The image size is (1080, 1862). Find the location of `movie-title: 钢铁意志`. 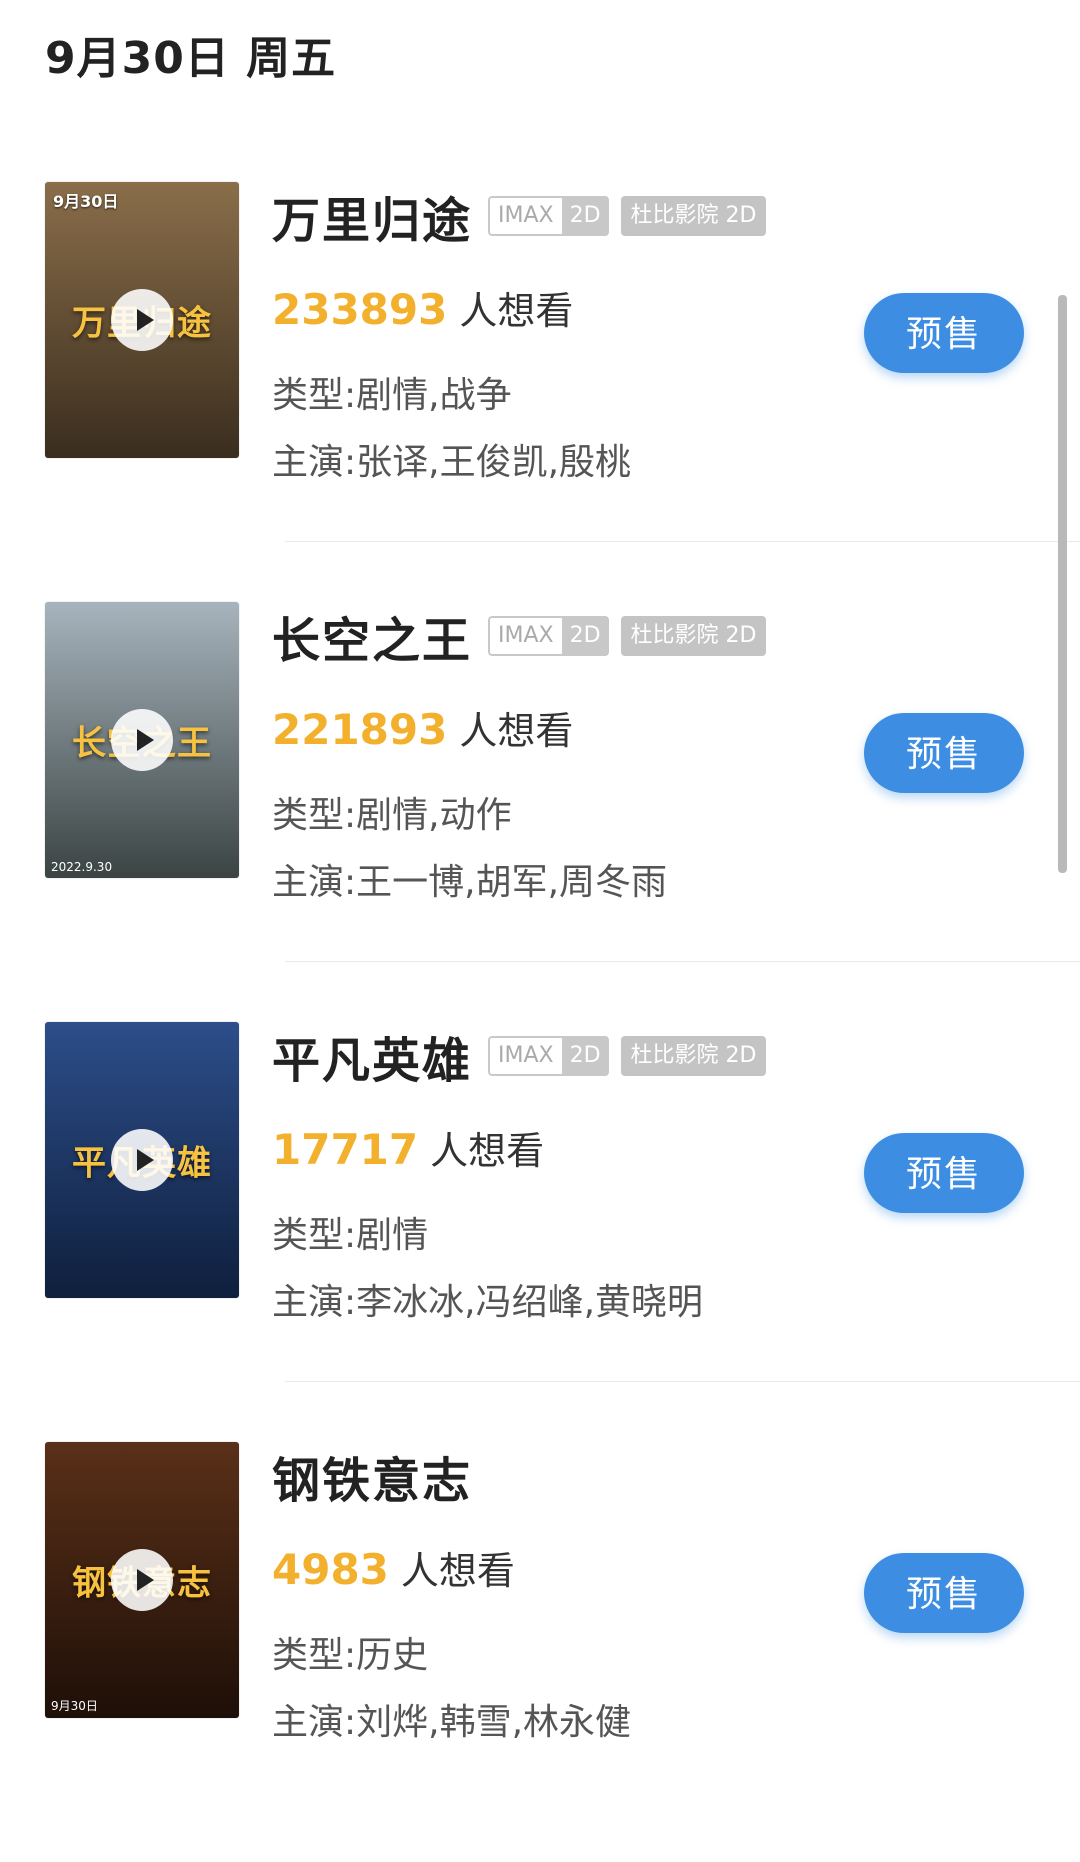

movie-title: 钢铁意志 is located at coordinates (372, 1476).